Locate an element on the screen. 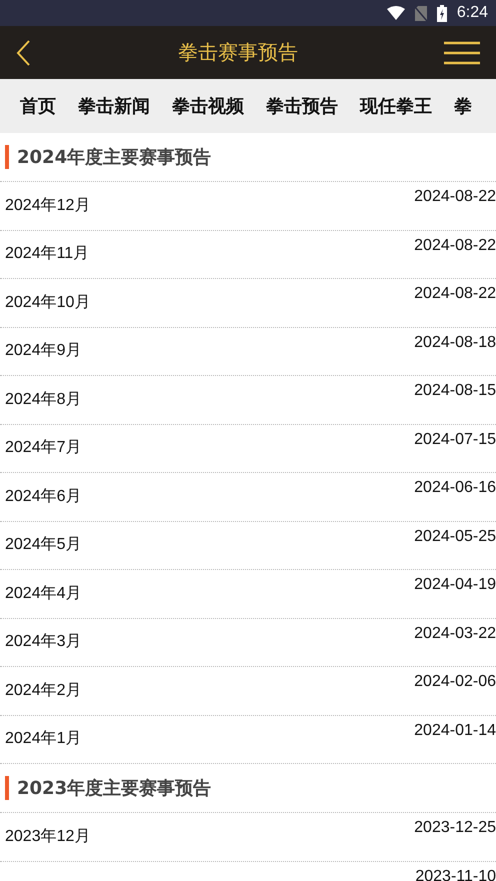  item-title: 2024年2月 is located at coordinates (43, 690).